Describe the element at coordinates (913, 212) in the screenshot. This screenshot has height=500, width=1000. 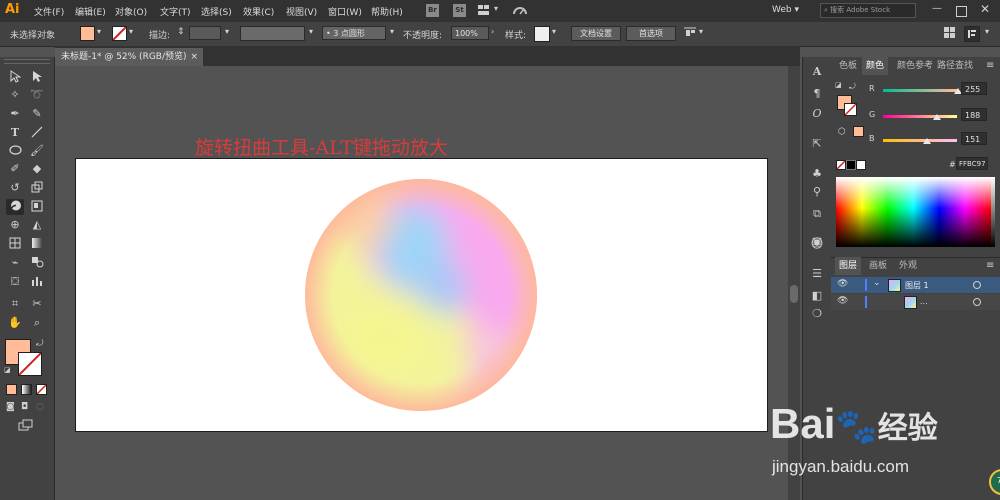
I see `color-spectrum` at that location.